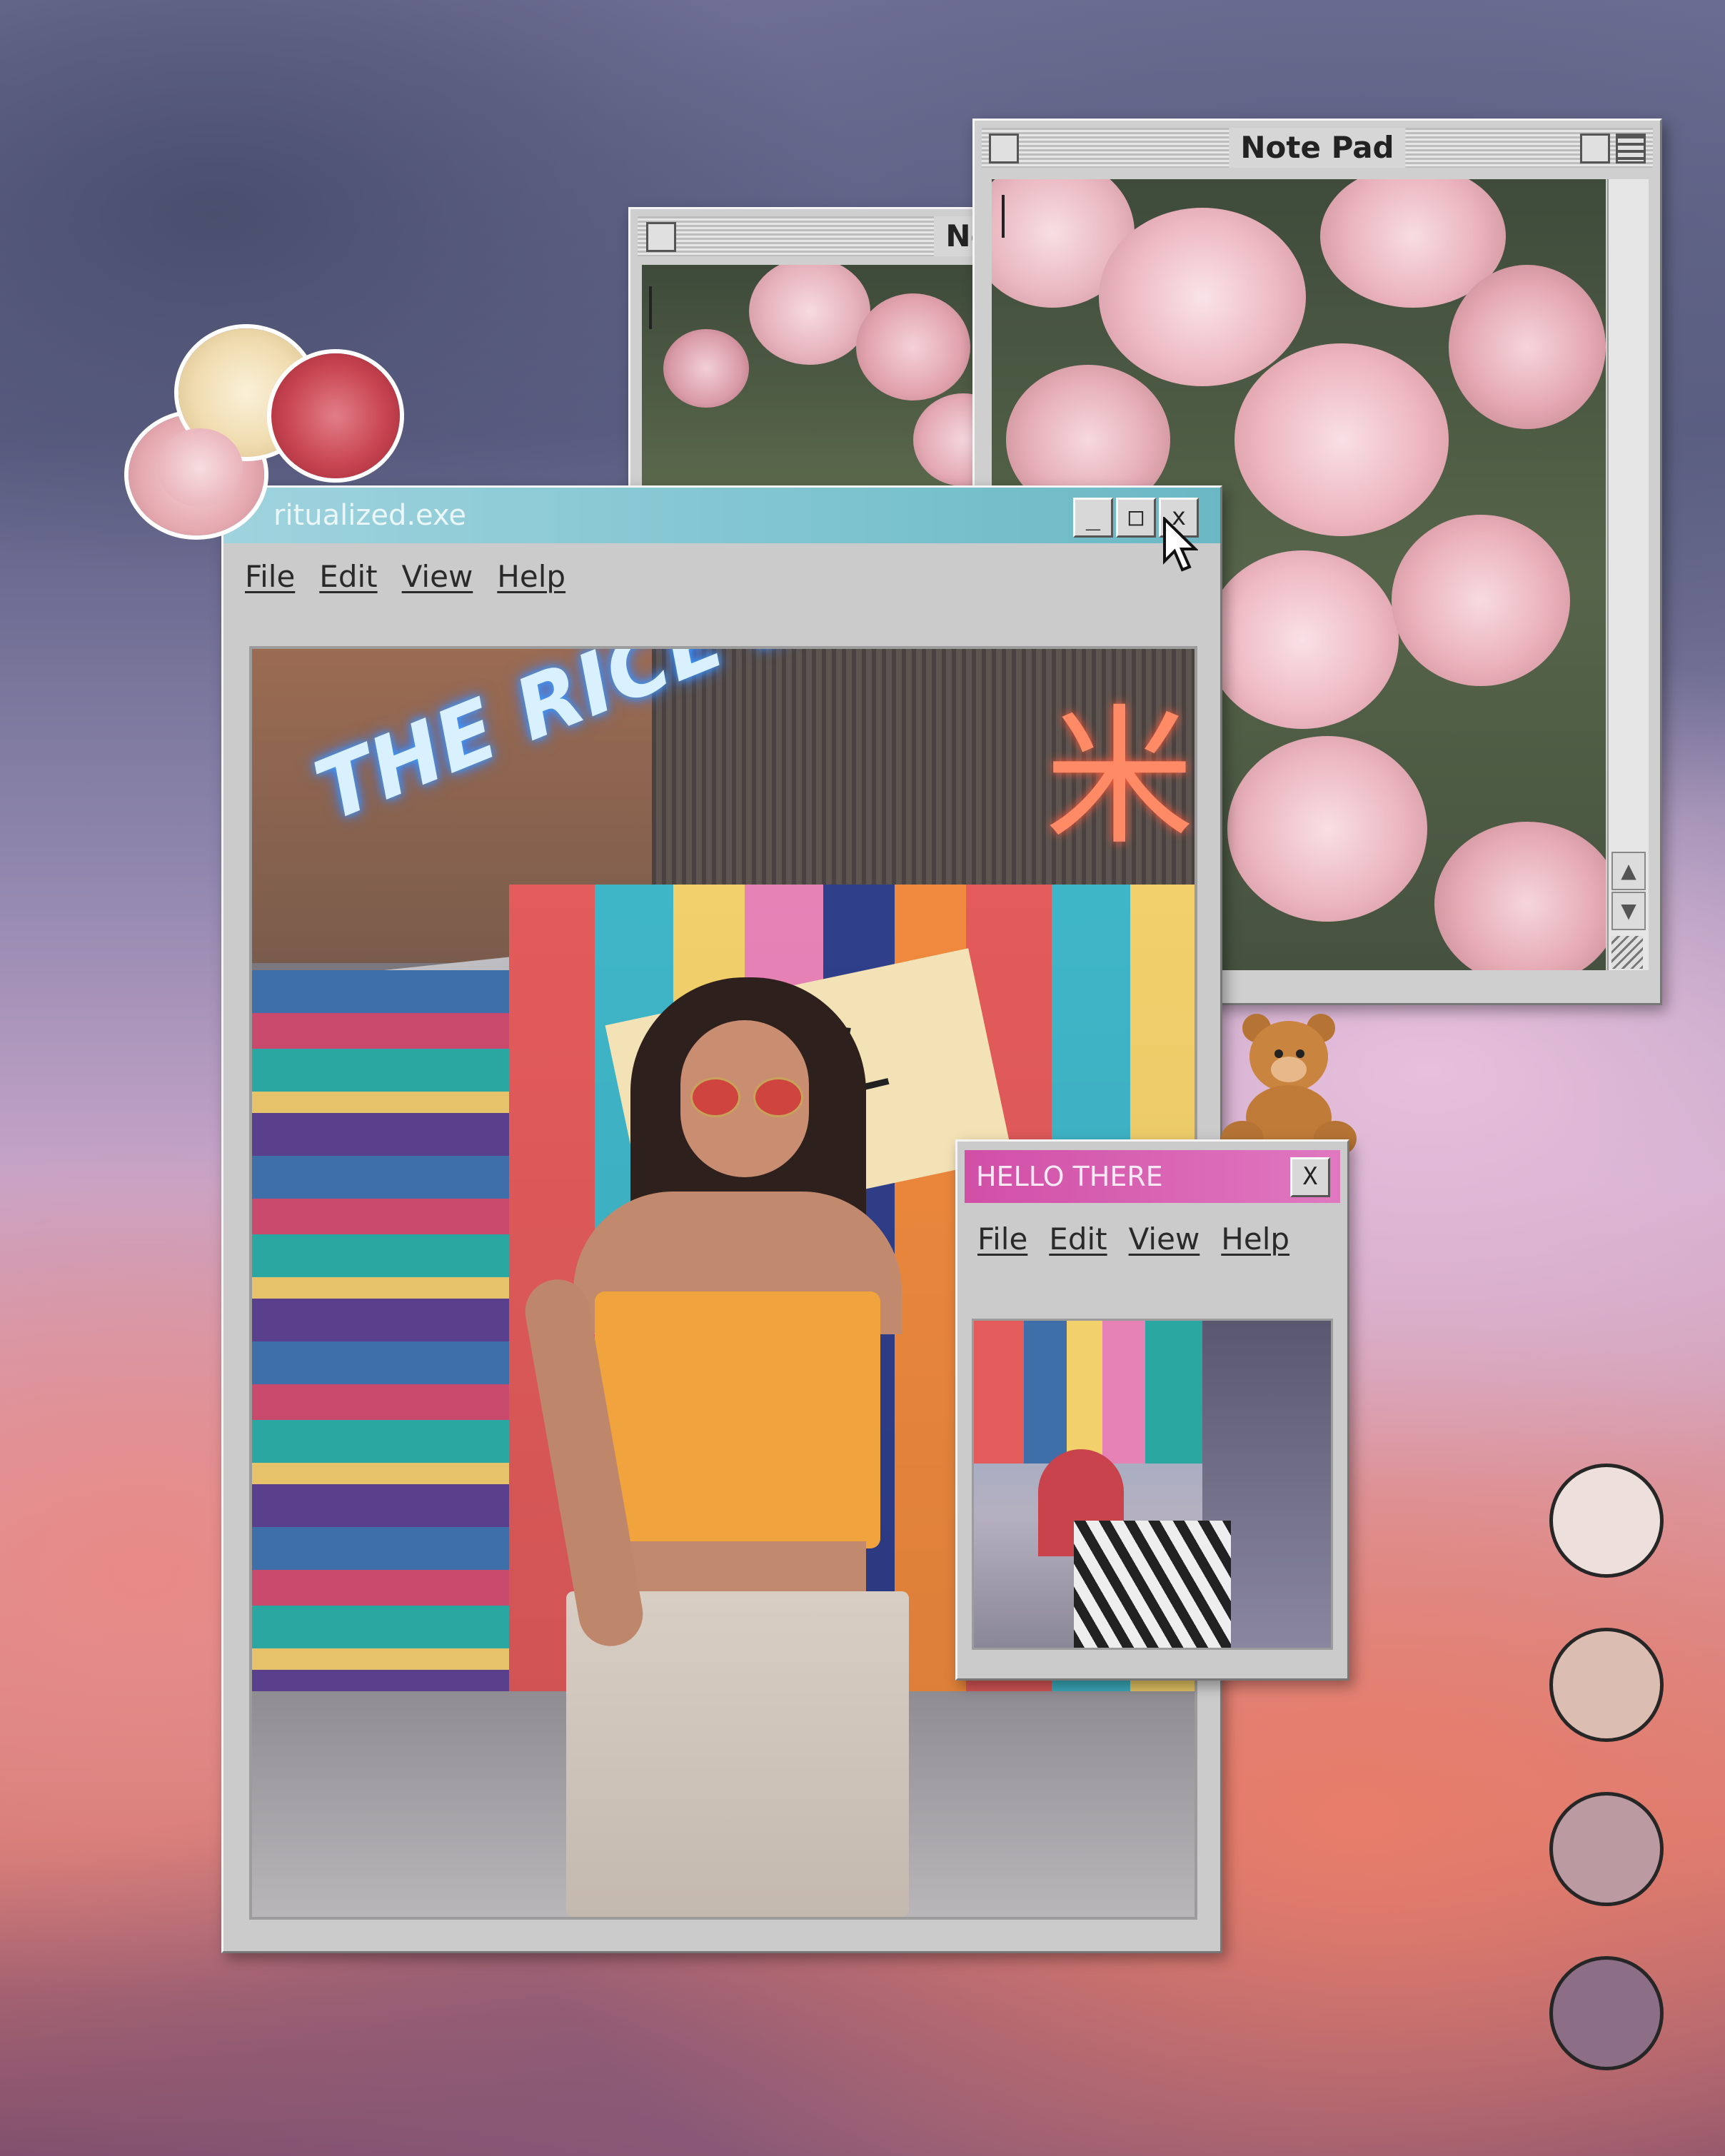 This screenshot has height=2156, width=1725. Describe the element at coordinates (1180, 545) in the screenshot. I see `mouse-pointer-icon` at that location.